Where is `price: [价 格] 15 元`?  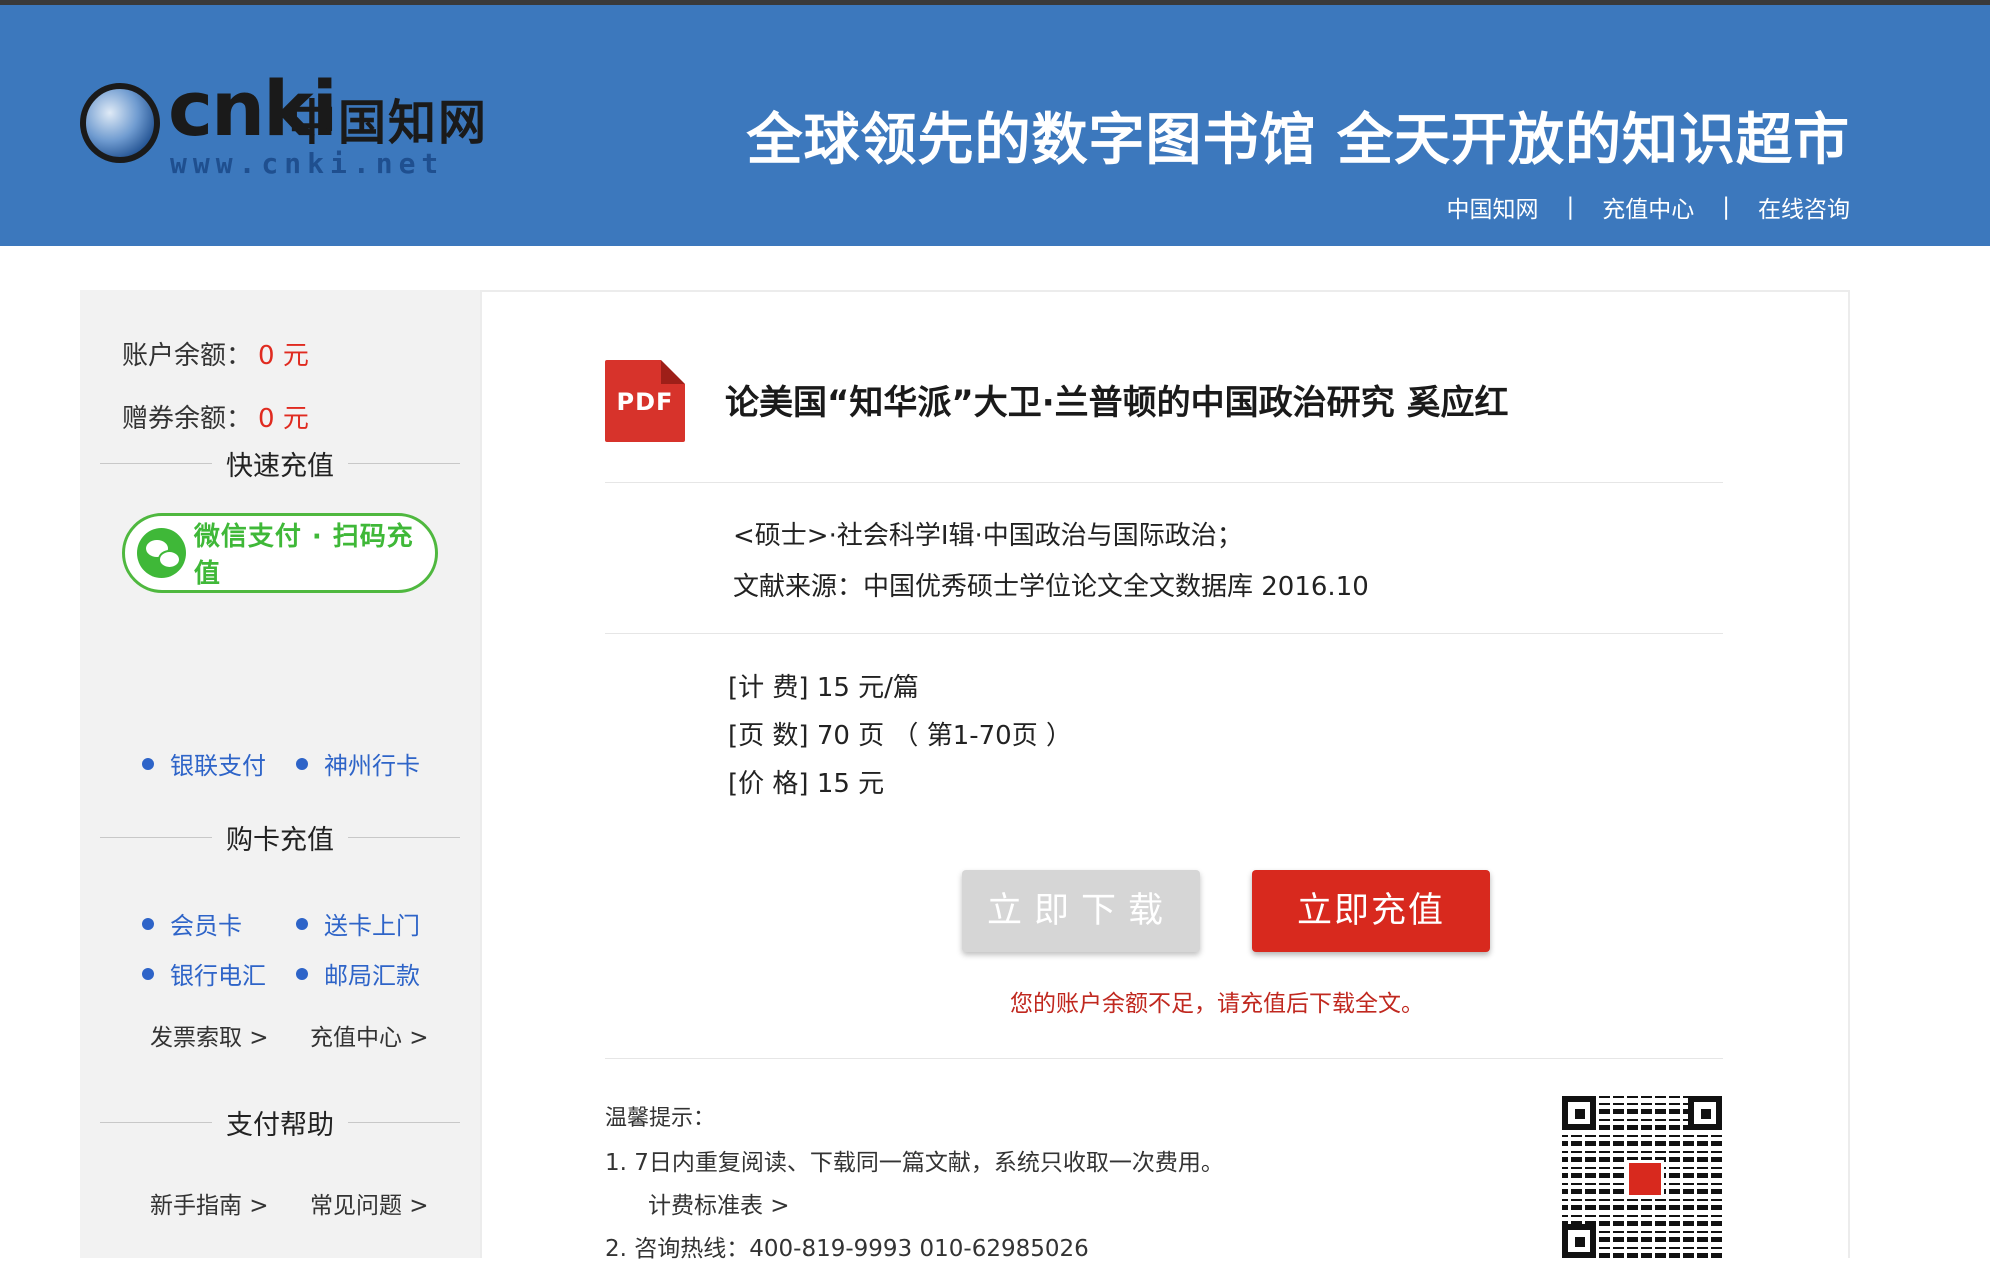 price: [价 格] 15 元 is located at coordinates (806, 784).